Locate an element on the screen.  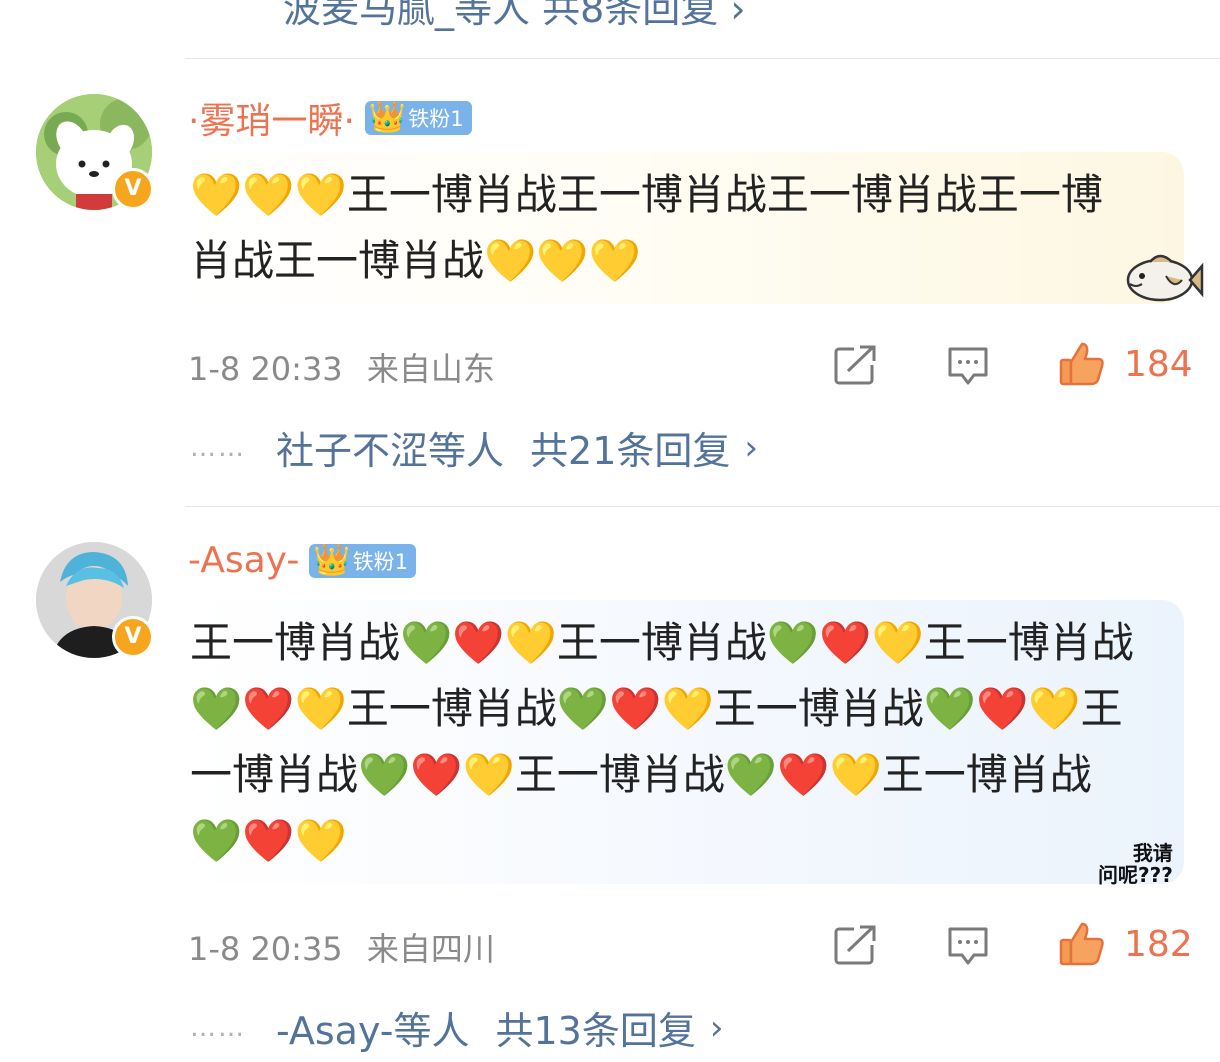
reply-count: 共13条回复 is located at coordinates (596, 1027).